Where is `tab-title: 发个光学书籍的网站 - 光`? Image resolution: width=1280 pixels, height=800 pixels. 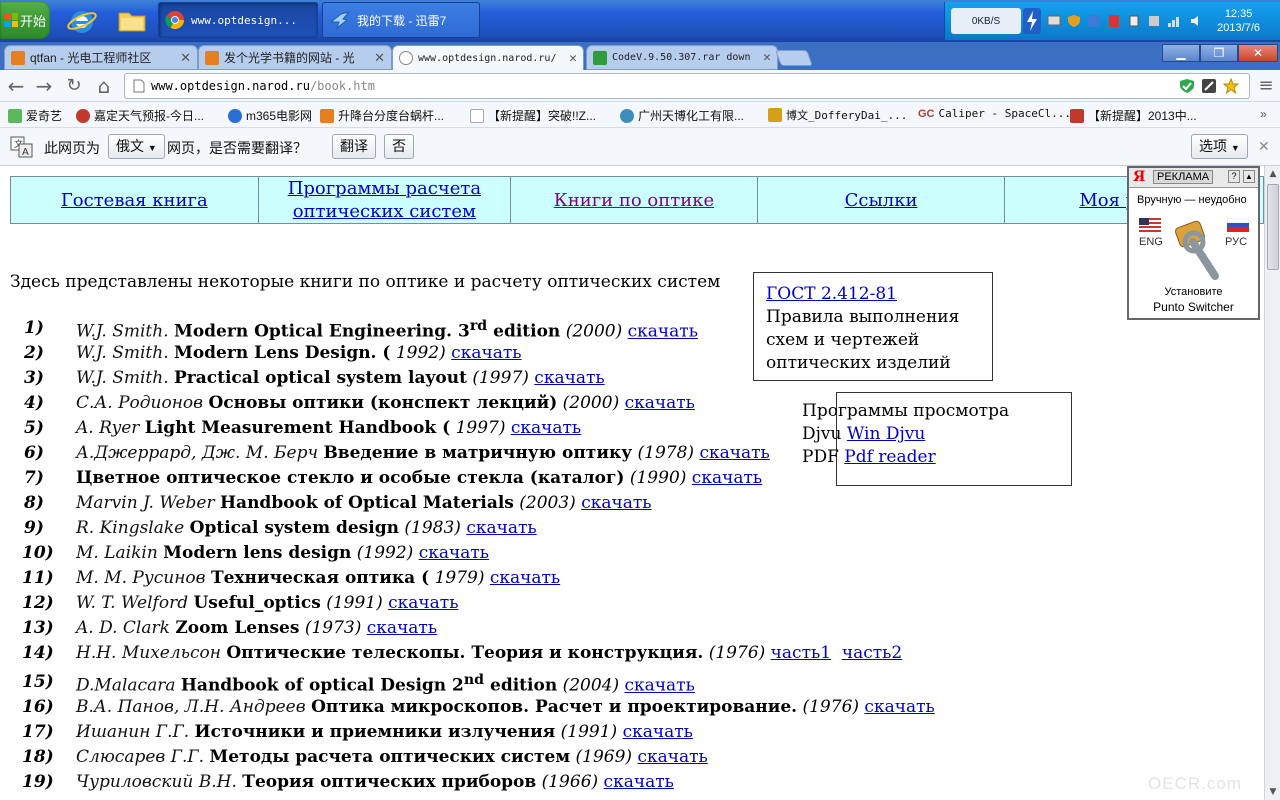 tab-title: 发个光学书籍的网站 - 光 is located at coordinates (289, 58).